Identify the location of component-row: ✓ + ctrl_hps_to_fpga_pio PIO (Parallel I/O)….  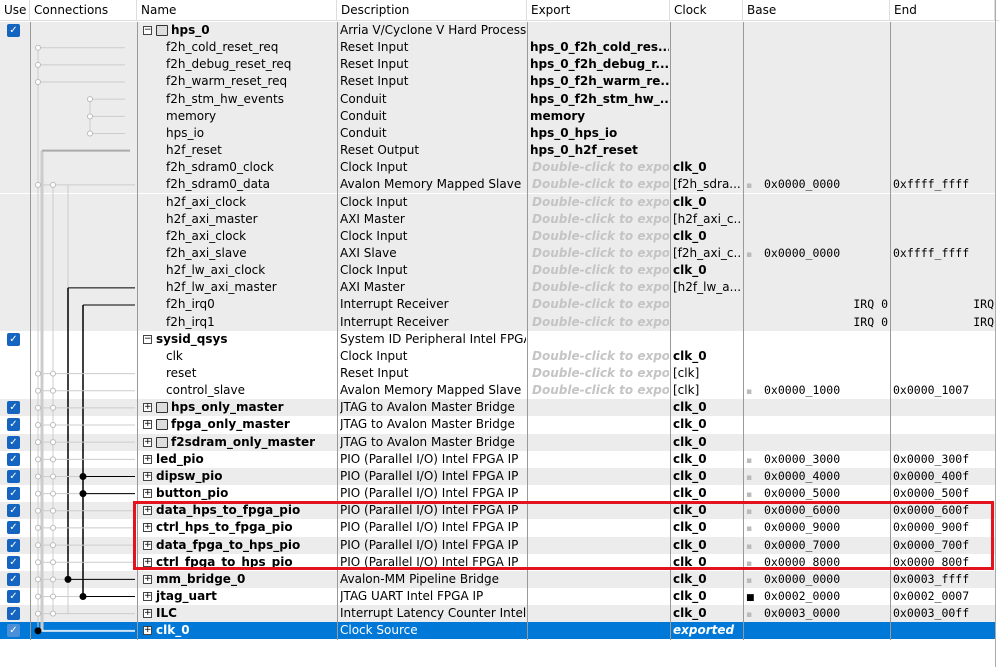
(497, 528).